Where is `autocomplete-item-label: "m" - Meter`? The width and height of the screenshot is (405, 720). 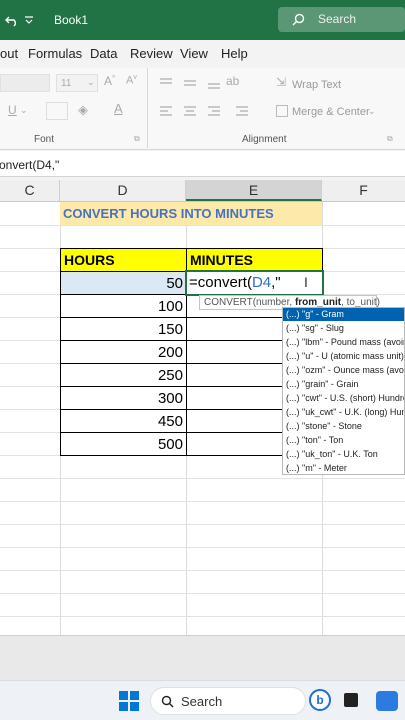
autocomplete-item-label: "m" - Meter is located at coordinates (324, 468).